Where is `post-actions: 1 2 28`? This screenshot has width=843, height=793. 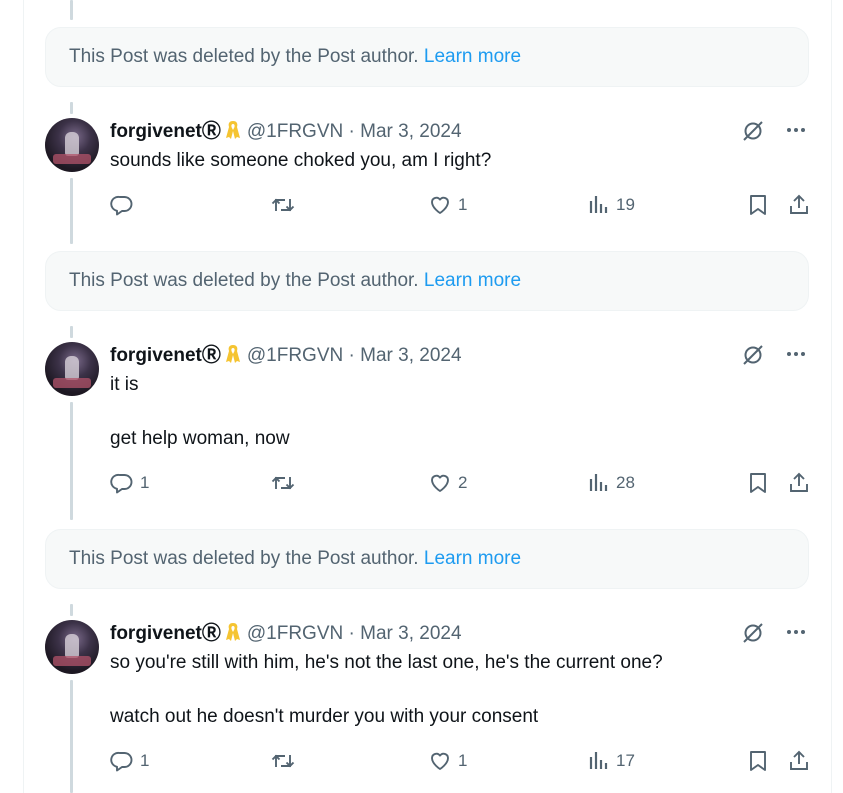 post-actions: 1 2 28 is located at coordinates (460, 483).